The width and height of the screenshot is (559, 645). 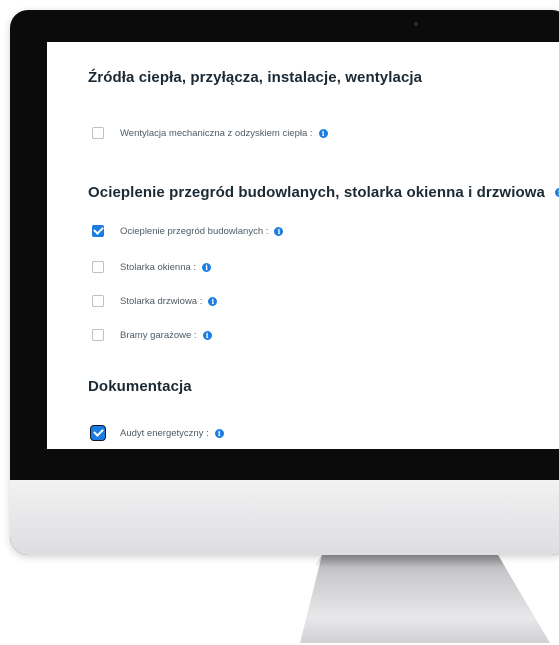 I want to click on checkbox-row-windows: Stolarka okienna : i, so click(x=152, y=267).